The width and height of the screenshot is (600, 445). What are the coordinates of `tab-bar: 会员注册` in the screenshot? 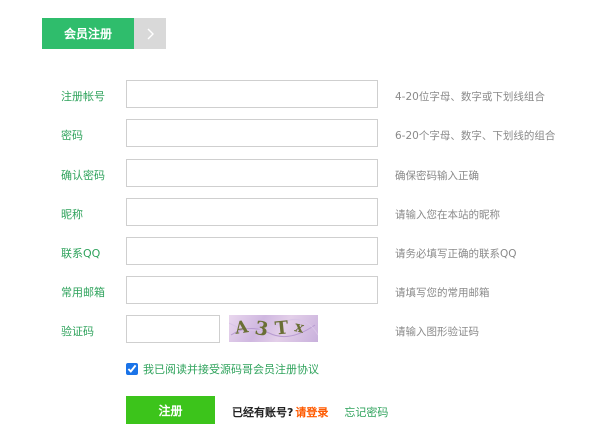 It's located at (104, 33).